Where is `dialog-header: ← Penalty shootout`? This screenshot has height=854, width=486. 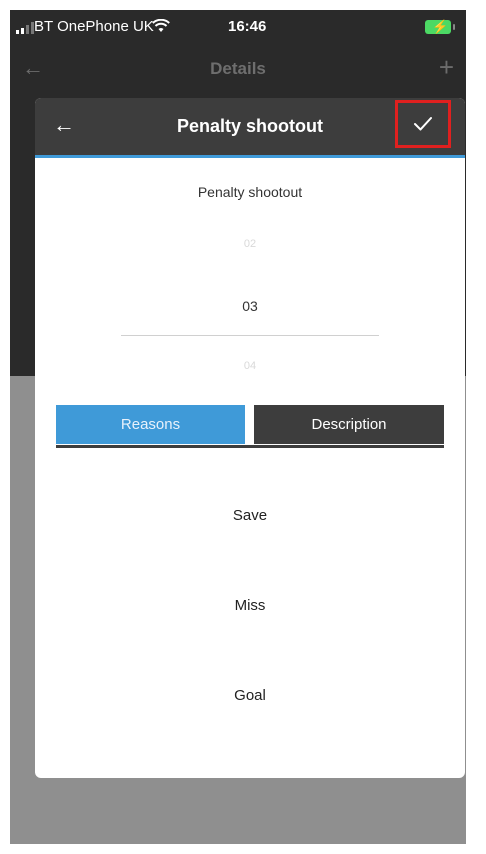
dialog-header: ← Penalty shootout is located at coordinates (250, 128).